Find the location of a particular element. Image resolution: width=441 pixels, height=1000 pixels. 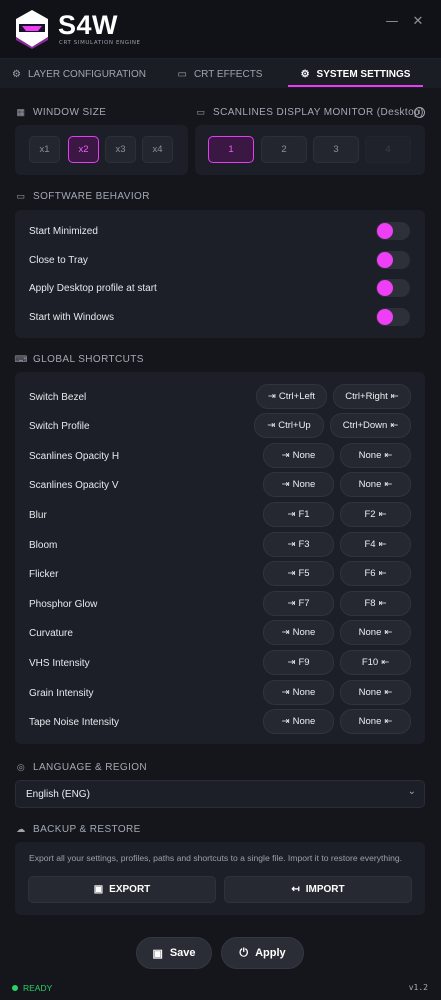

shortcut-next-value: None is located at coordinates (370, 692).